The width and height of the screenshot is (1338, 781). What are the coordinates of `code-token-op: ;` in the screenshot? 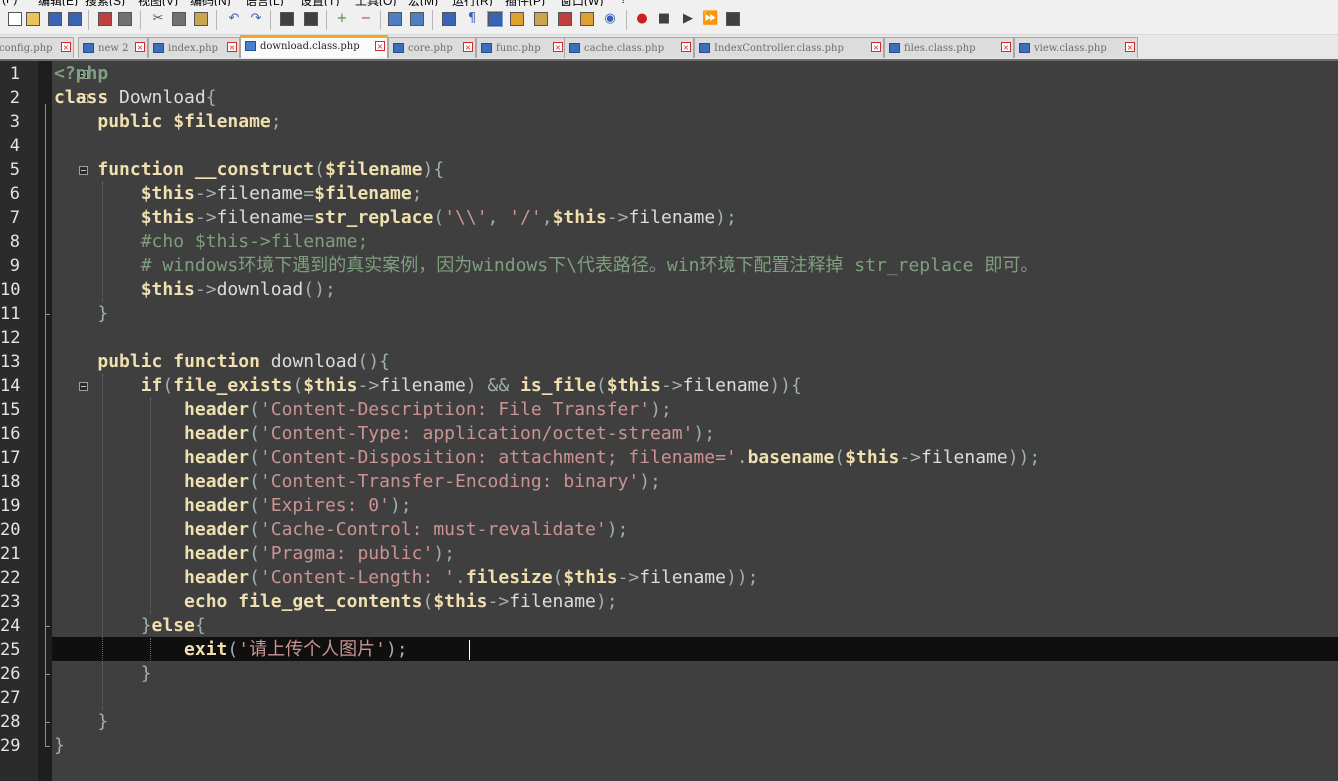 It's located at (276, 121).